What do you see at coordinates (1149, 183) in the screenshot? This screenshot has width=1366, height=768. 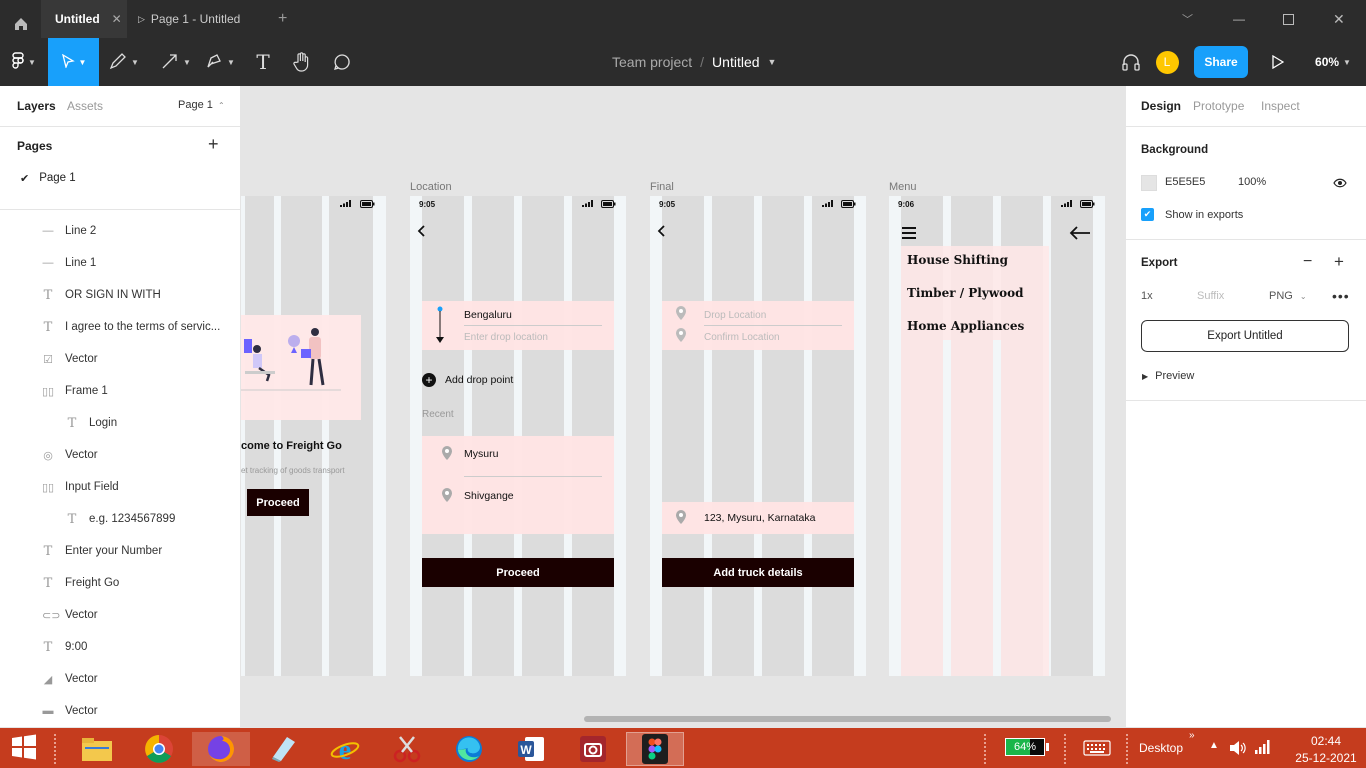 I see `background-color-swatch` at bounding box center [1149, 183].